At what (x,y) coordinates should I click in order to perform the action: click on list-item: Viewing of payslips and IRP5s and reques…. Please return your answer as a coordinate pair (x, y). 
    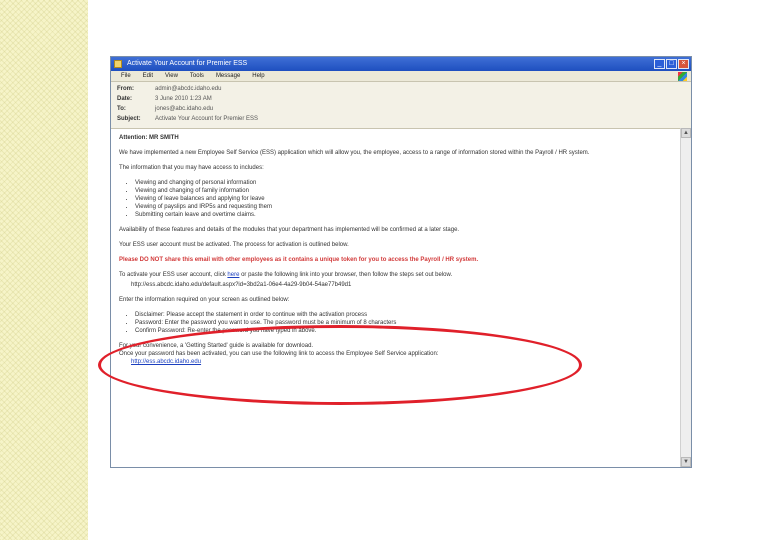
    Looking at the image, I should click on (403, 207).